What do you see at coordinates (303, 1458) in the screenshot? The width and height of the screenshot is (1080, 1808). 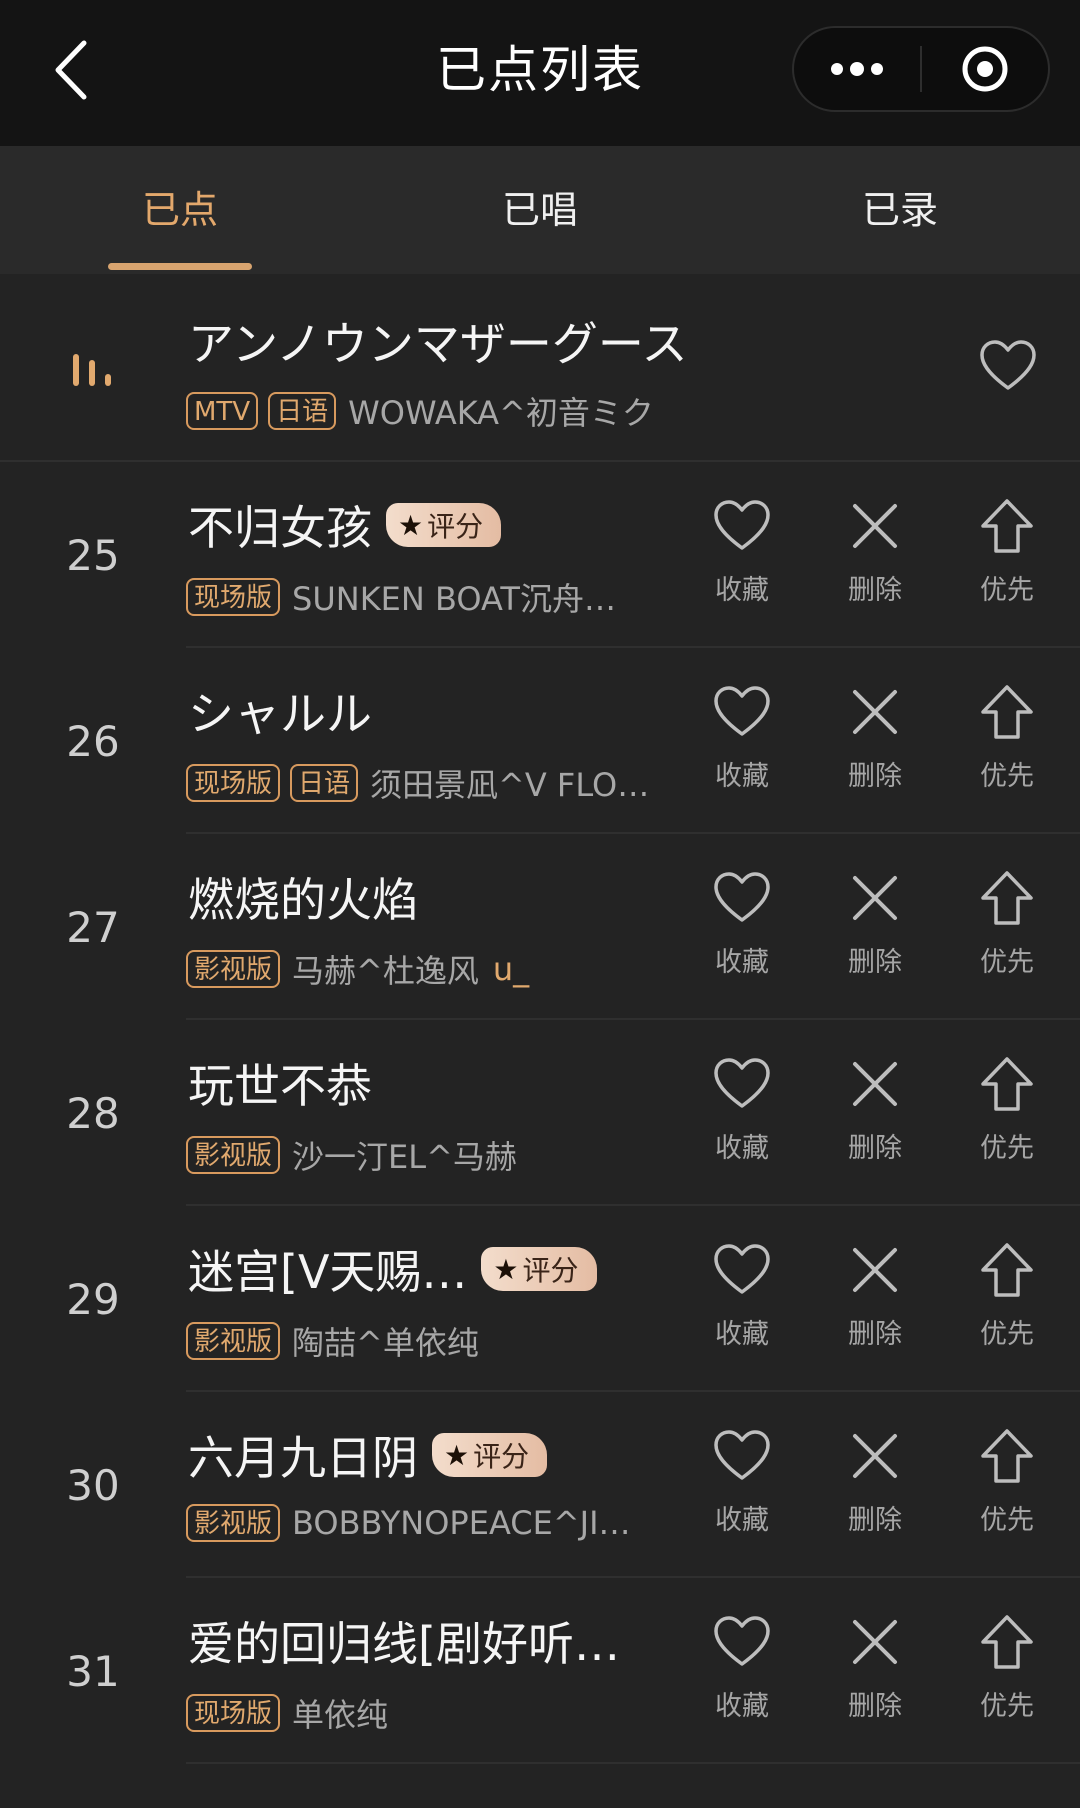 I see `song-title: 六月九日阴` at bounding box center [303, 1458].